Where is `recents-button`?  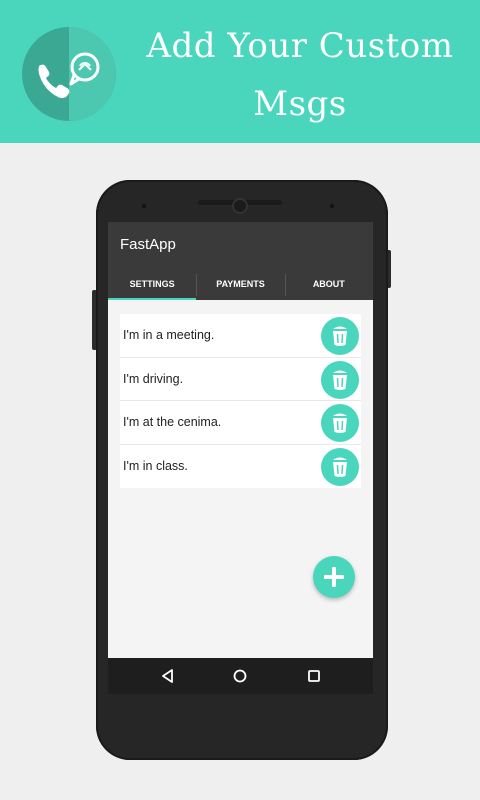 recents-button is located at coordinates (314, 676).